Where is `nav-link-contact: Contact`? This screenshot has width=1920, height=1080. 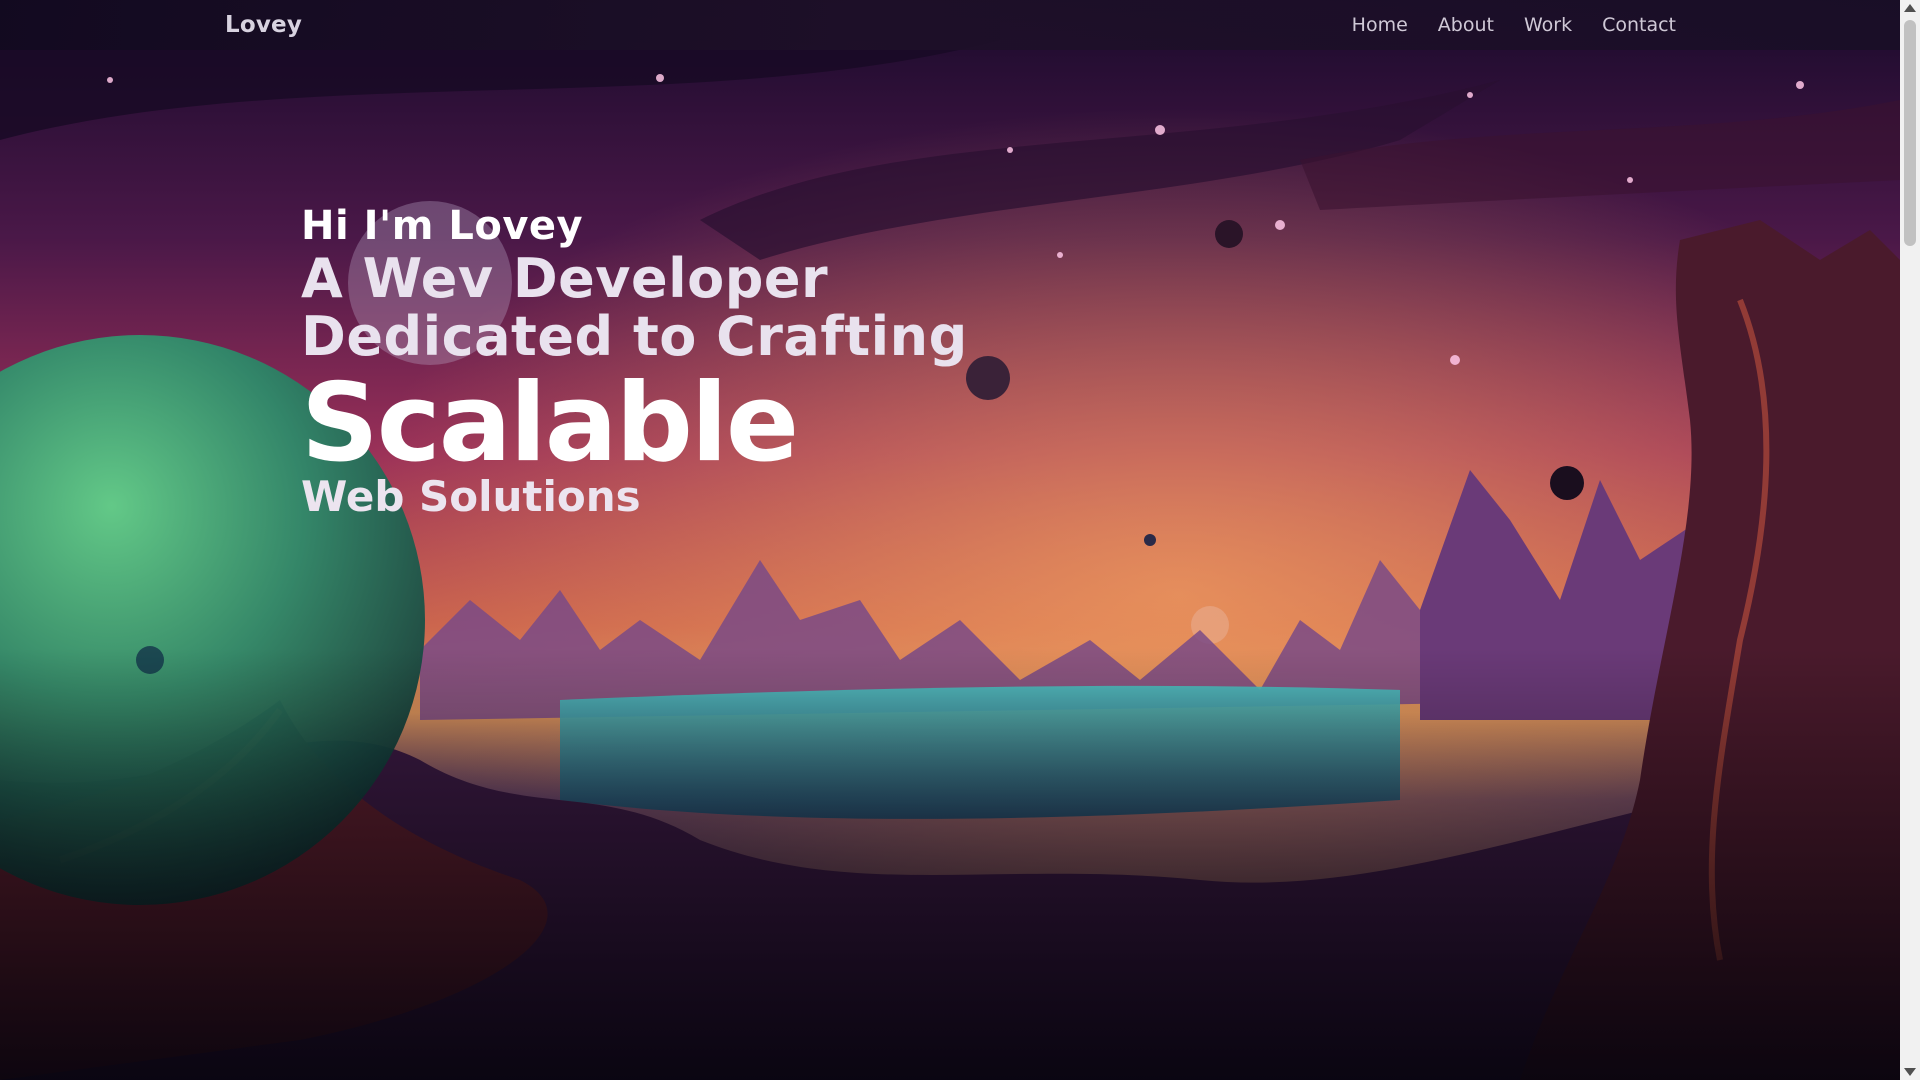
nav-link-contact: Contact is located at coordinates (1639, 25).